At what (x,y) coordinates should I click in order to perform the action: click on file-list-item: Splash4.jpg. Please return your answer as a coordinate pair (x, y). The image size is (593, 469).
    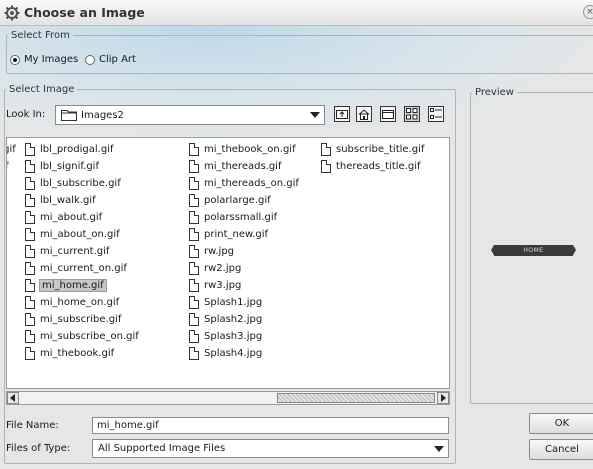
    Looking at the image, I should click on (225, 353).